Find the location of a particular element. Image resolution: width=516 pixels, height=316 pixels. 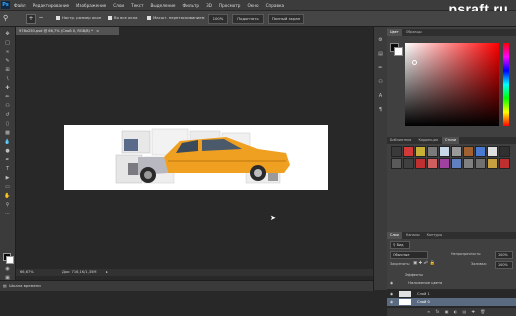

paragraph-panel-icon: ¶ is located at coordinates (380, 110).